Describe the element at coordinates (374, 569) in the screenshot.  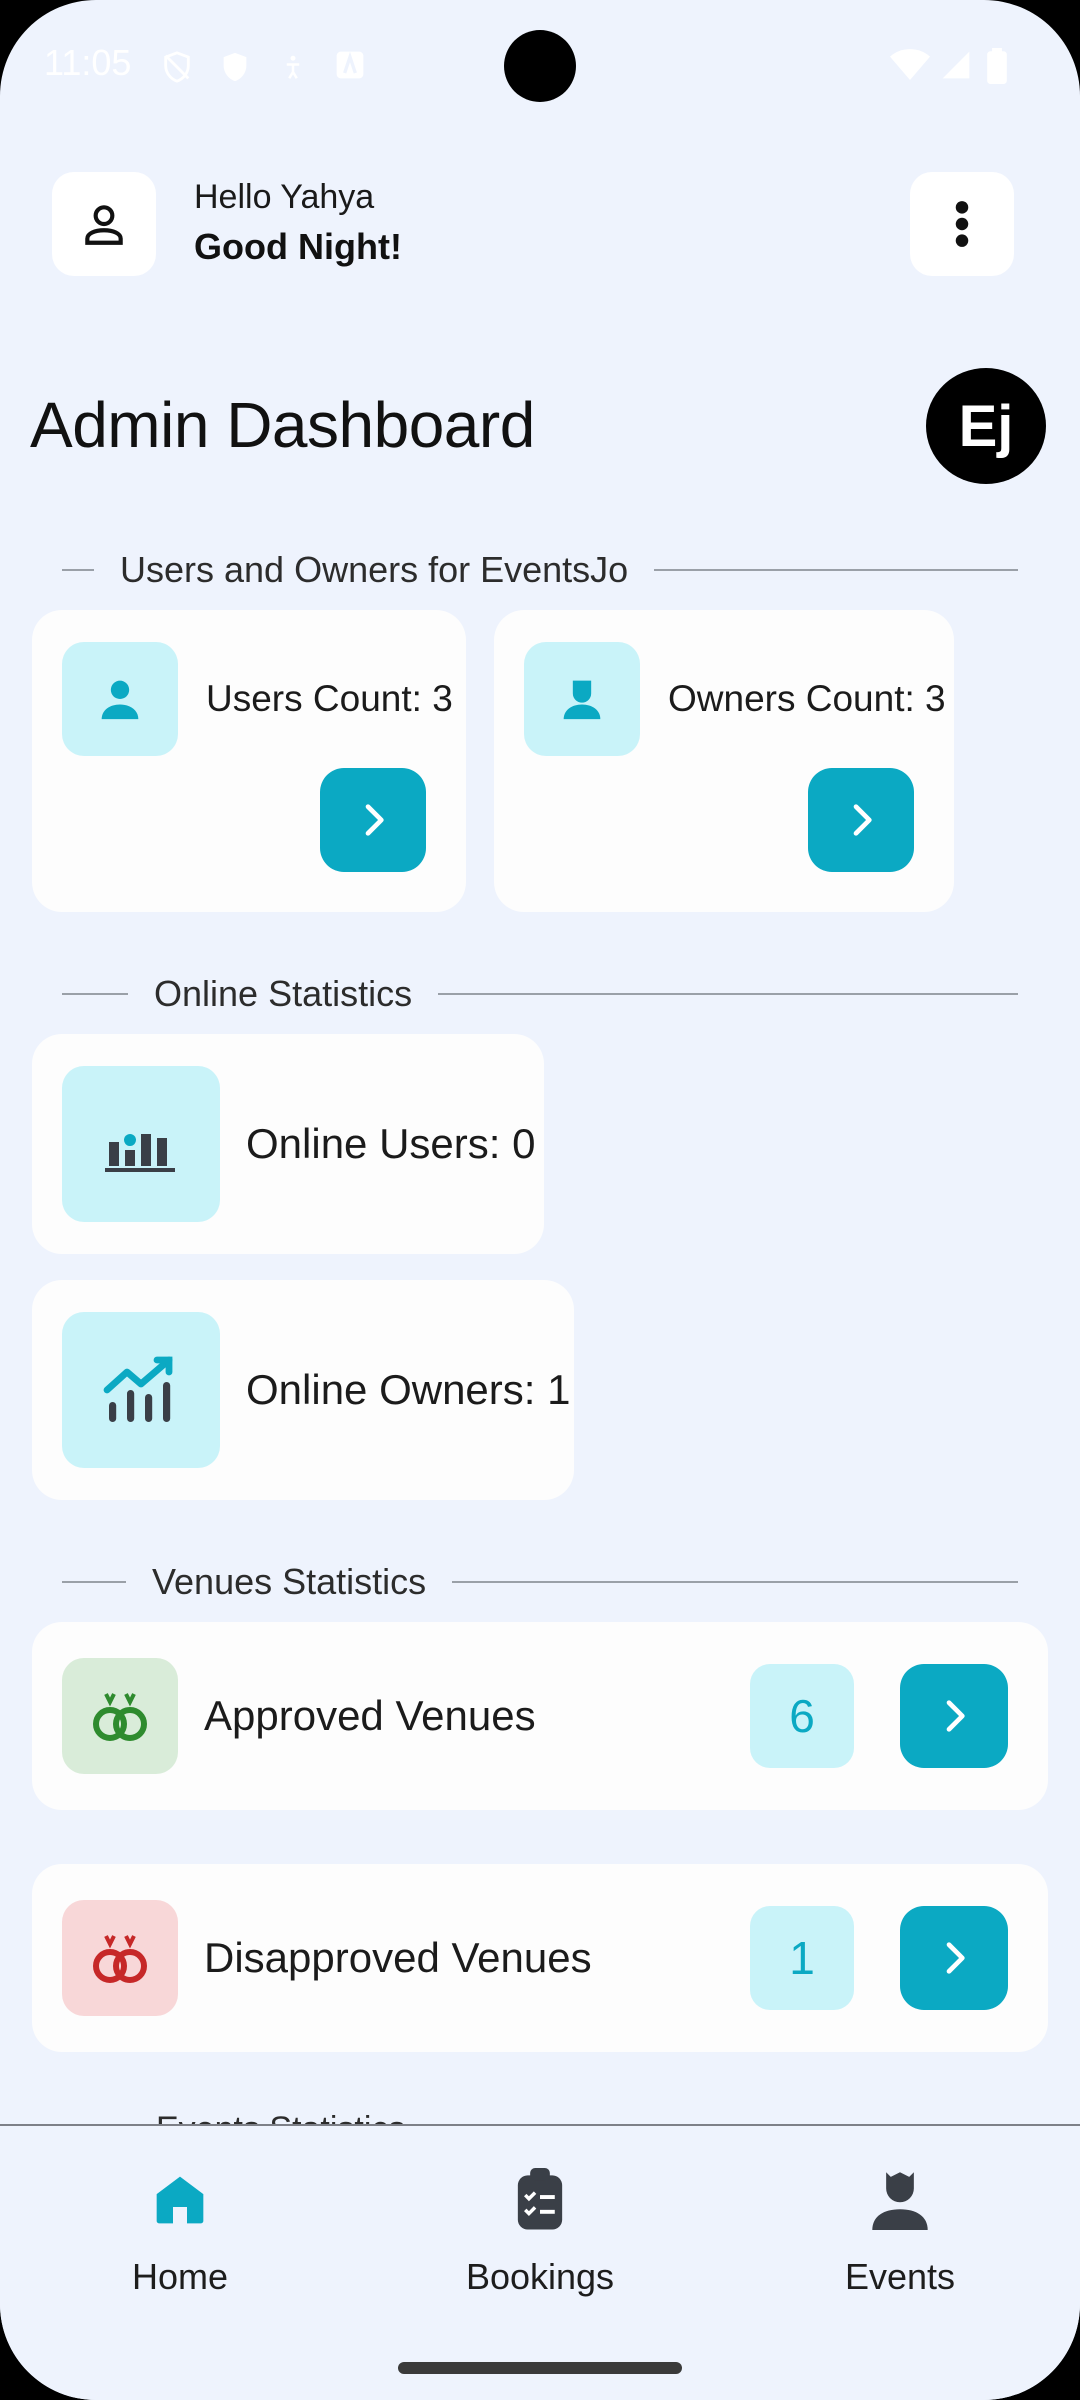
I see `section-title: Users and Owners for EventsJo` at that location.